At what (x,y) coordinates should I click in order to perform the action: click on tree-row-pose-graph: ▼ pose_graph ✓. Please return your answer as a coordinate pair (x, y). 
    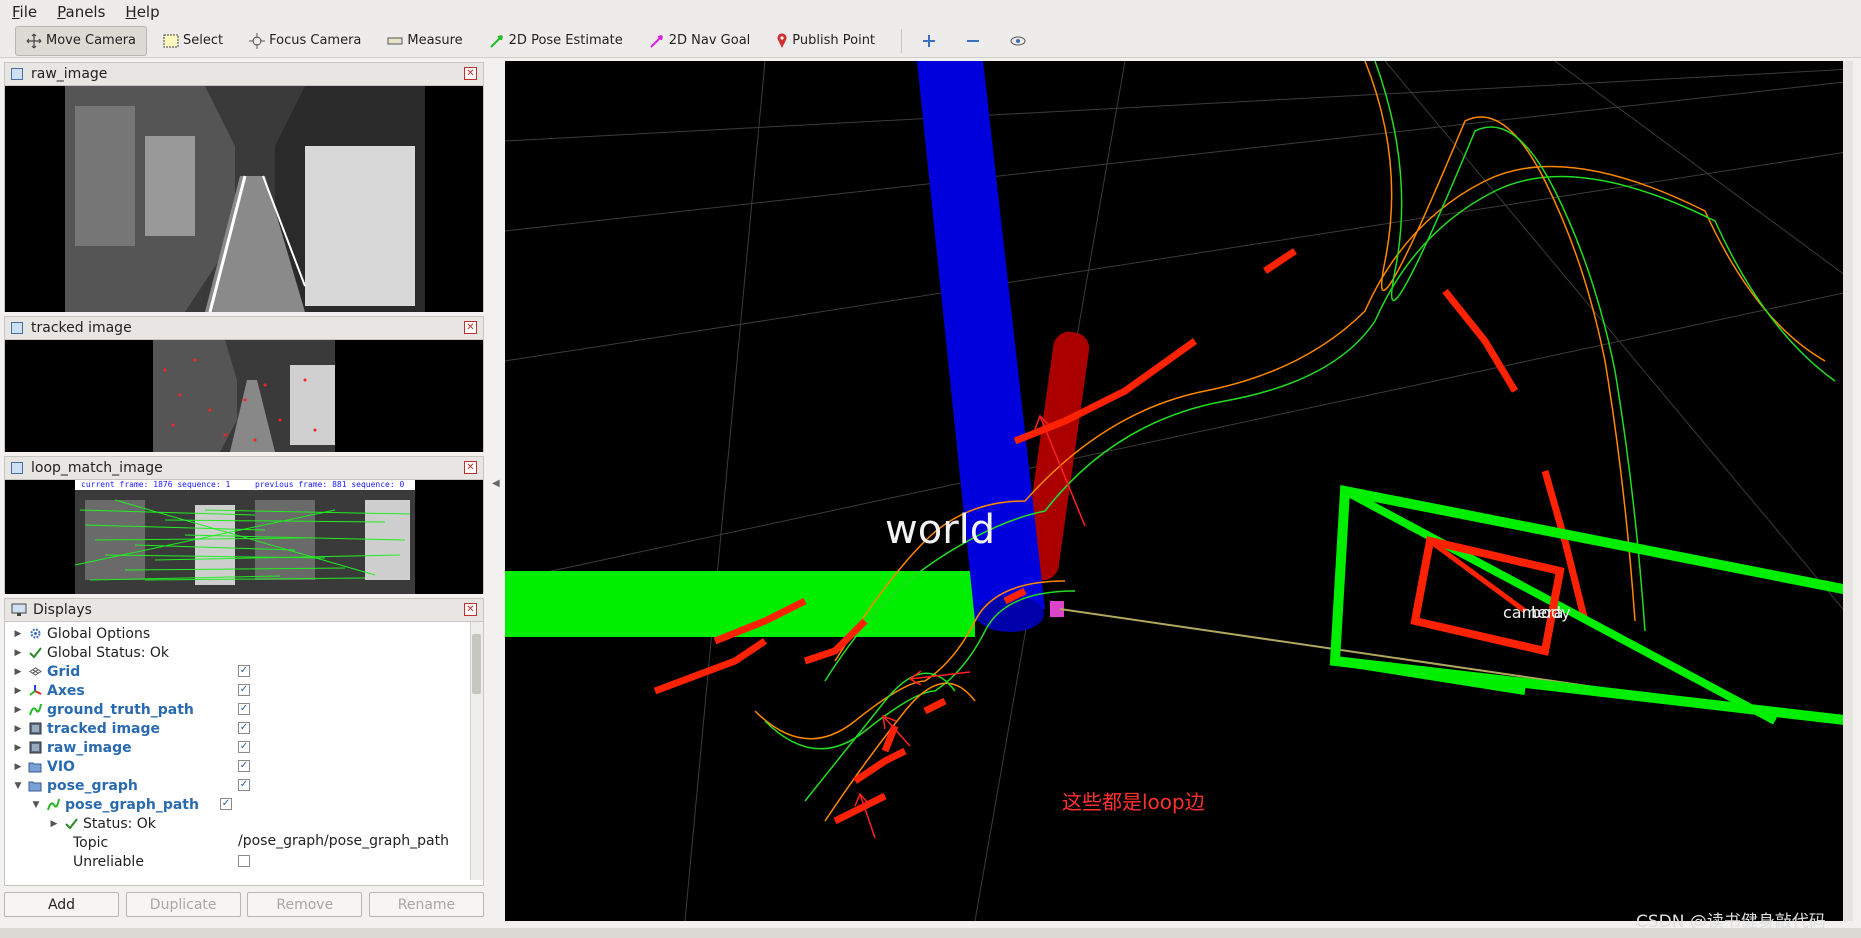
    Looking at the image, I should click on (247, 785).